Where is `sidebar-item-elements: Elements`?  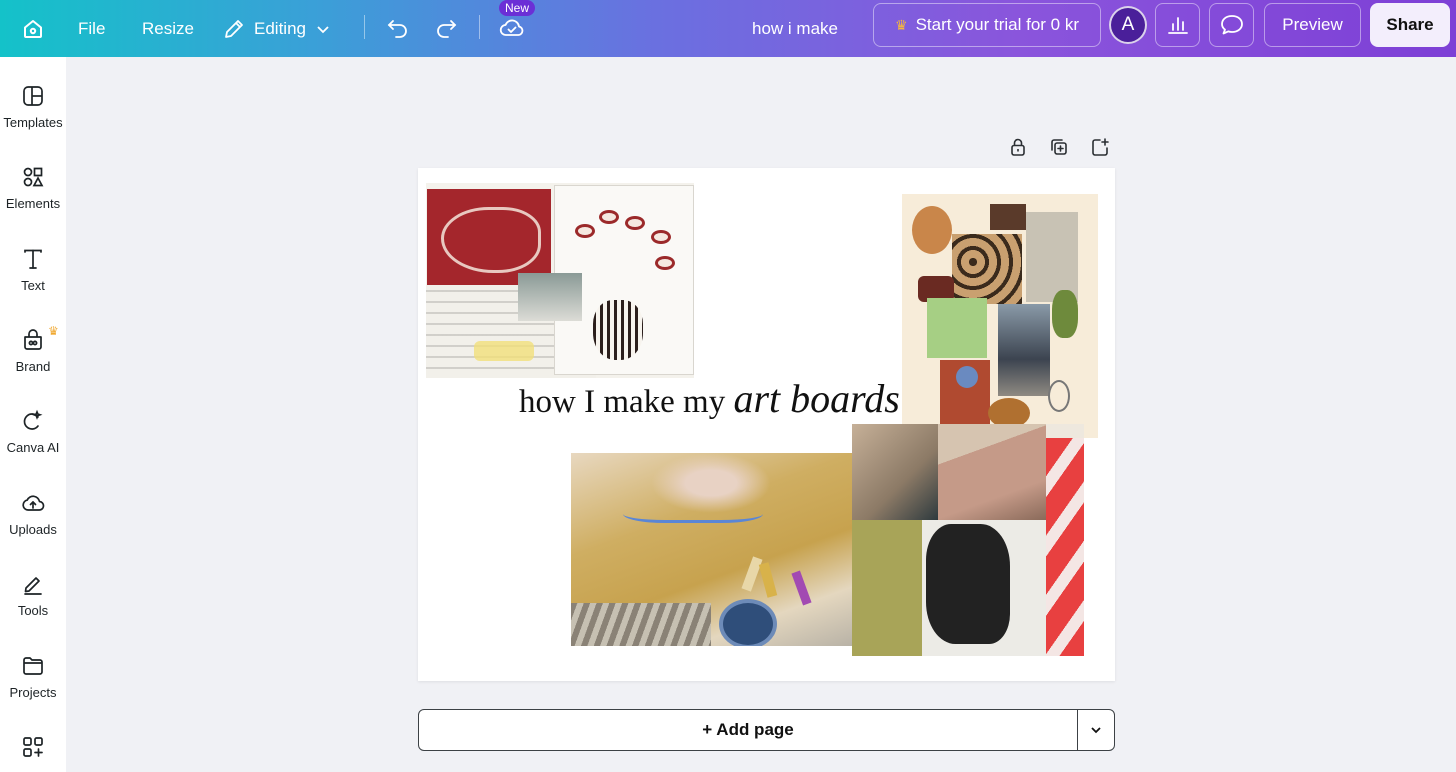 sidebar-item-elements: Elements is located at coordinates (33, 202).